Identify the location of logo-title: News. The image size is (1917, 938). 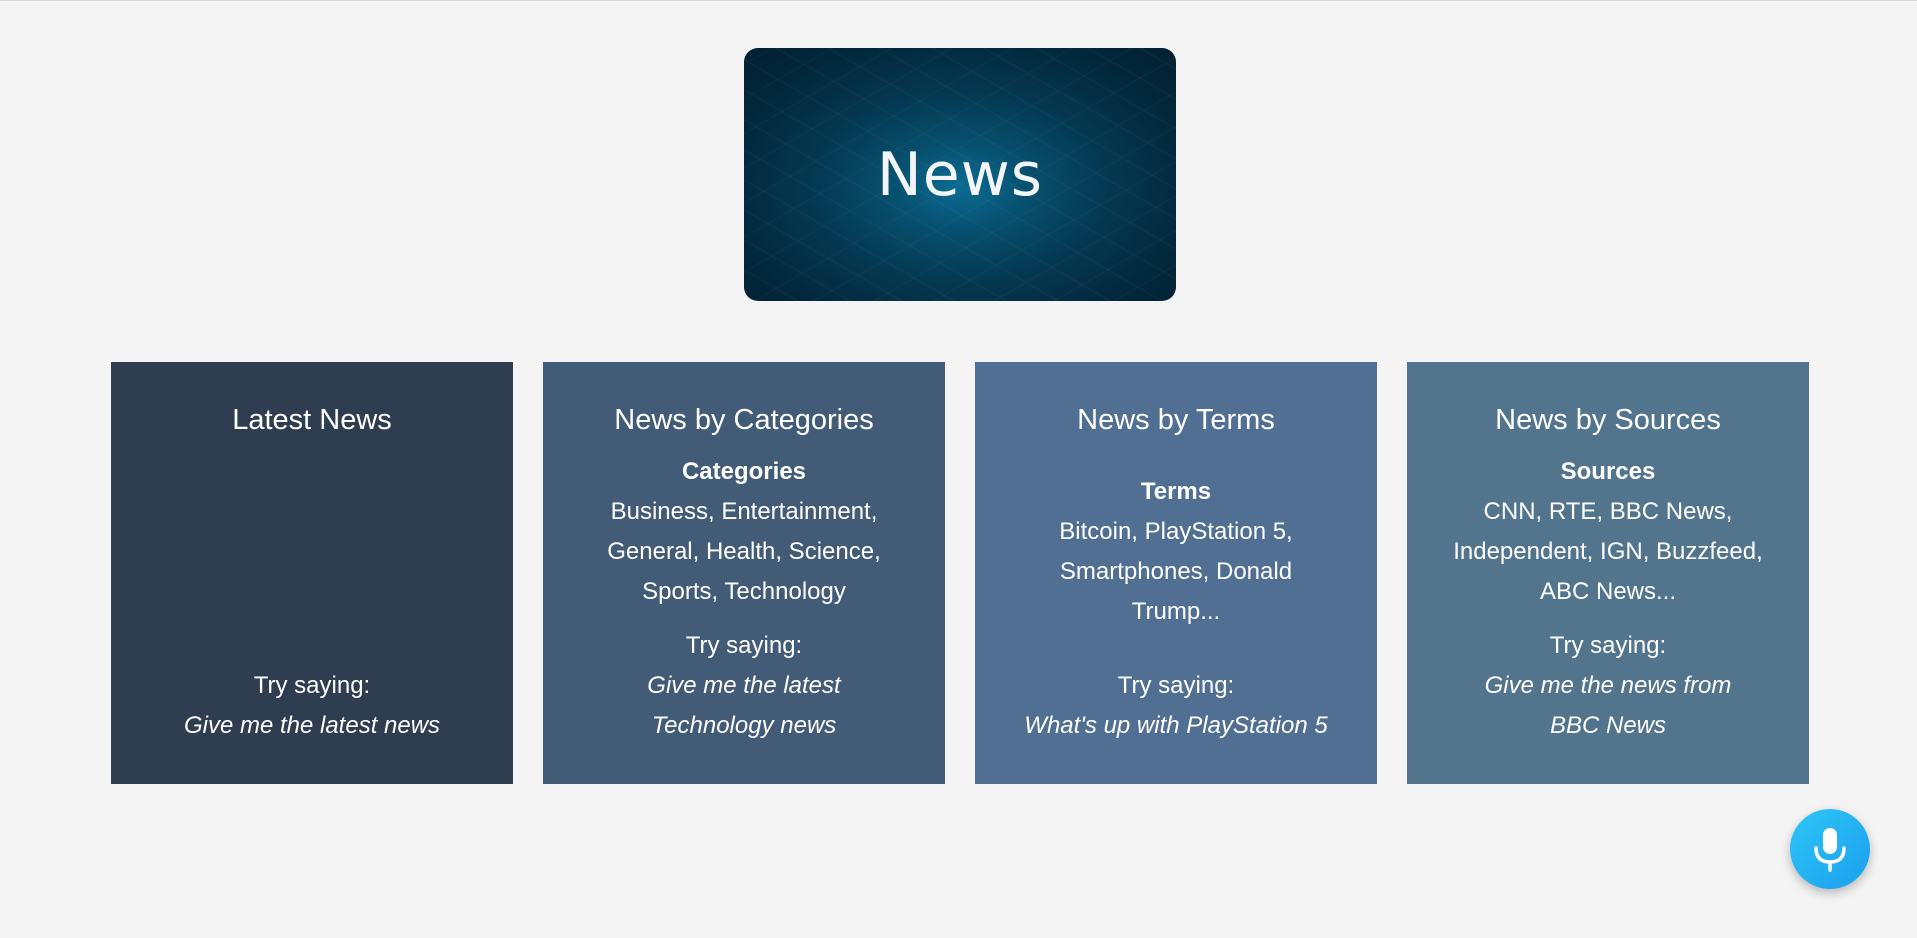
(960, 174).